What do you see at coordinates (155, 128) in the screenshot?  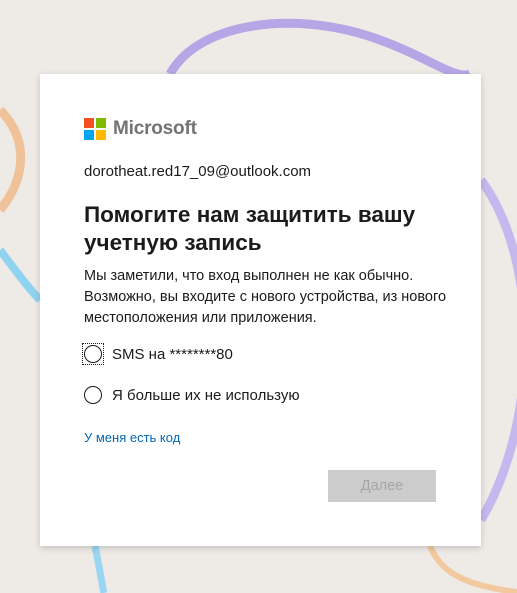 I see `logo-text: Microsoft` at bounding box center [155, 128].